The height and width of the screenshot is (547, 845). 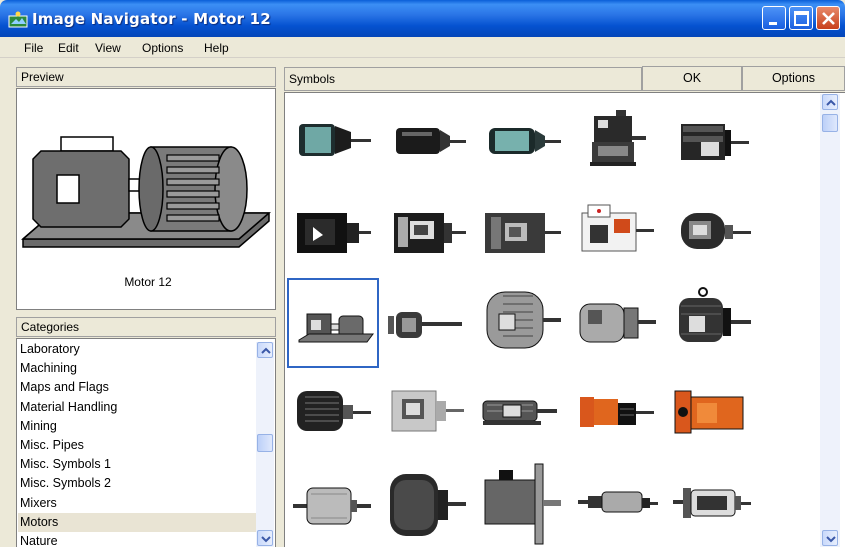 I want to click on black-cylinder-motor-icon, so click(x=431, y=141).